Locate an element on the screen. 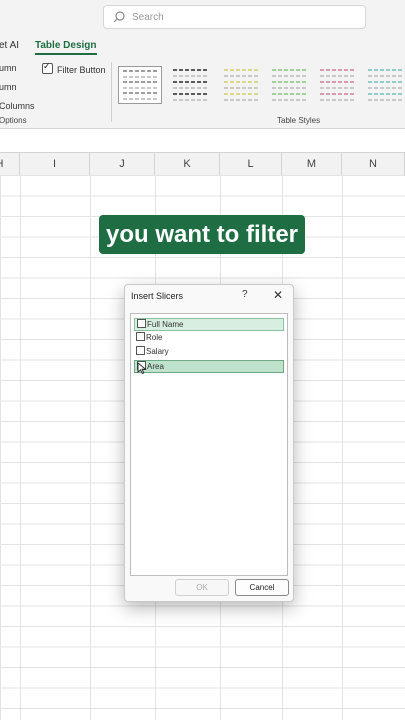 The image size is (405, 720). formula-area is located at coordinates (202, 140).